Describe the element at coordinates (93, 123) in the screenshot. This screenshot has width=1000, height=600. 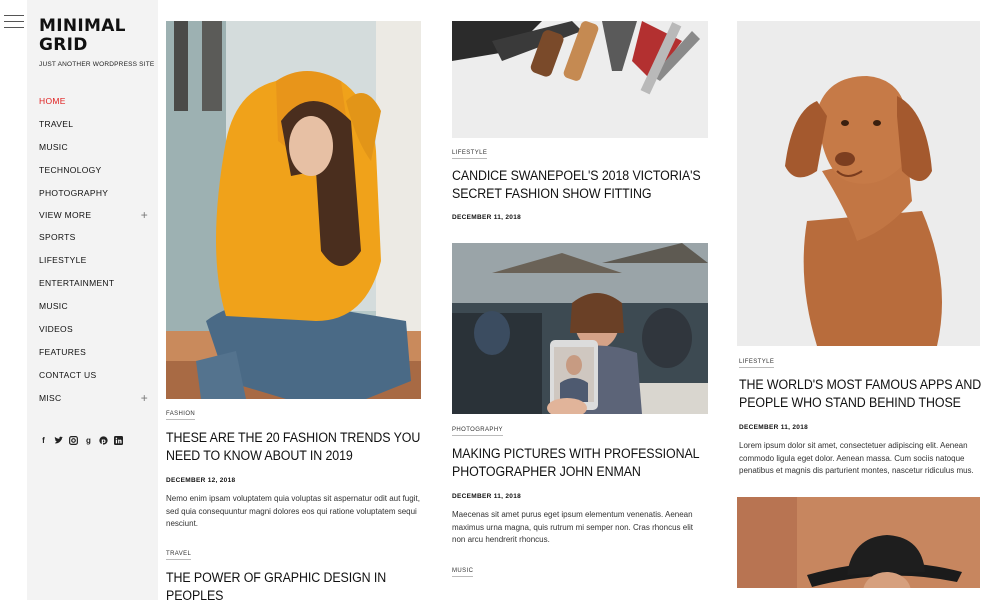
I see `menu-item-travel: TRAVEL` at that location.